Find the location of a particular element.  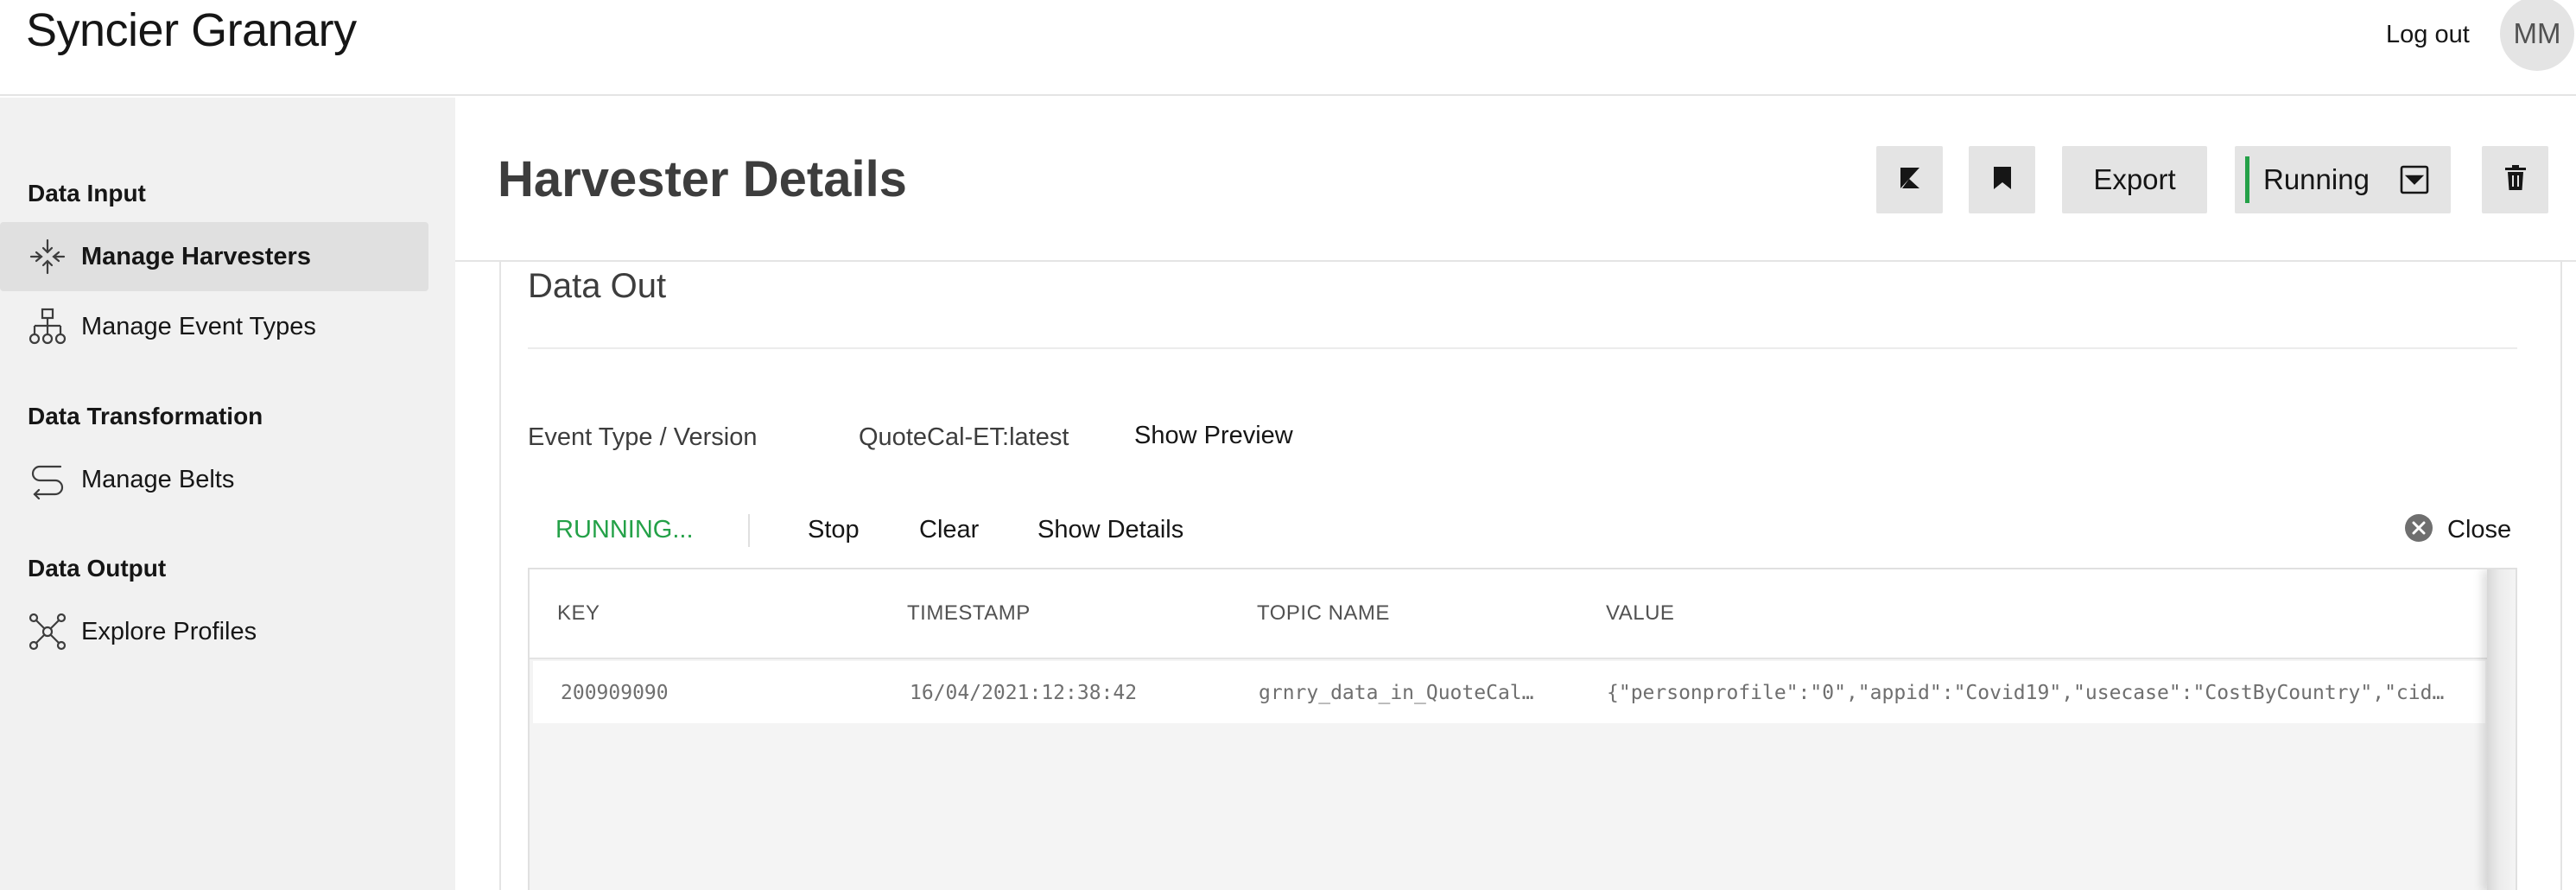

stop-button: Stop is located at coordinates (834, 529).